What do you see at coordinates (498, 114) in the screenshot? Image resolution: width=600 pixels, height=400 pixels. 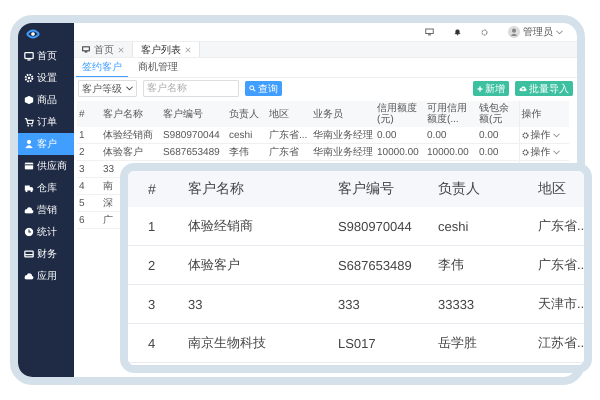 I see `column-header: 钱包余额(元` at bounding box center [498, 114].